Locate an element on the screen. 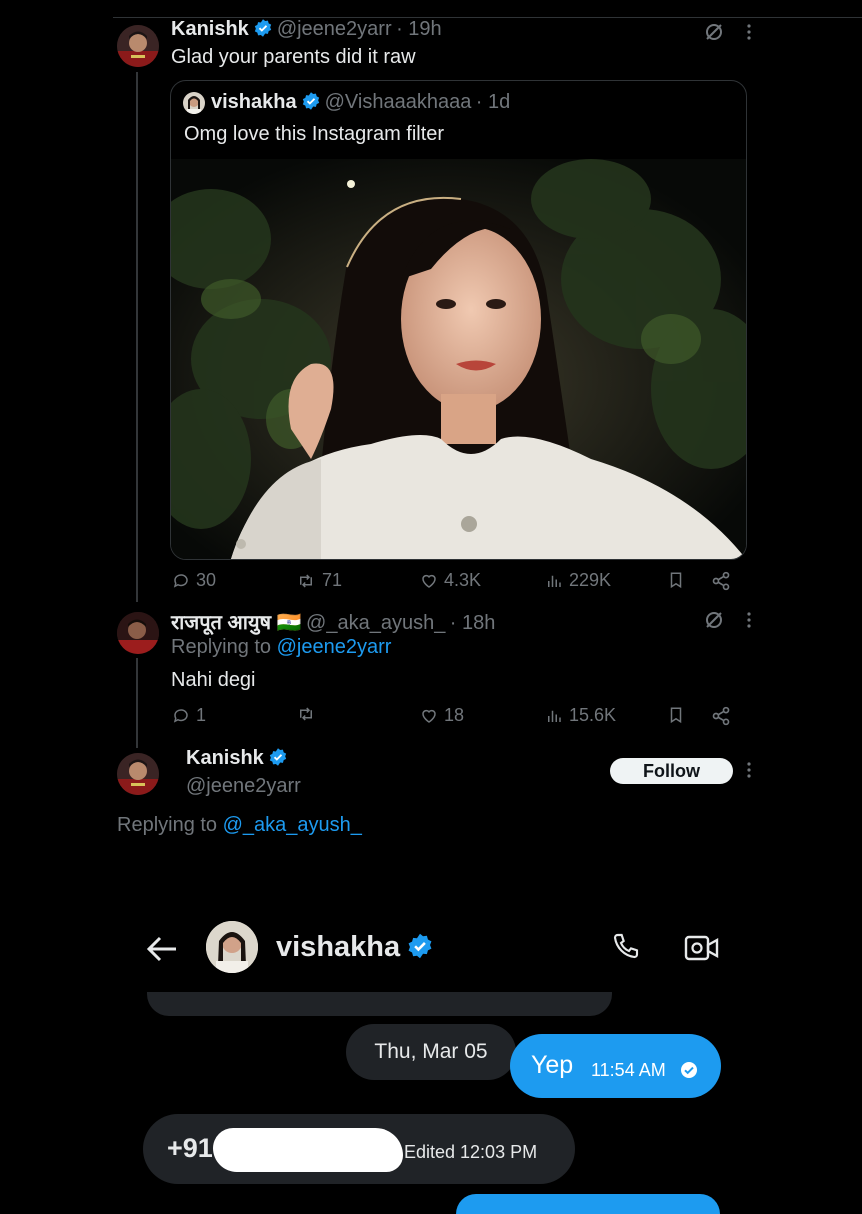 The width and height of the screenshot is (862, 1214). retweet-button is located at coordinates (309, 714).